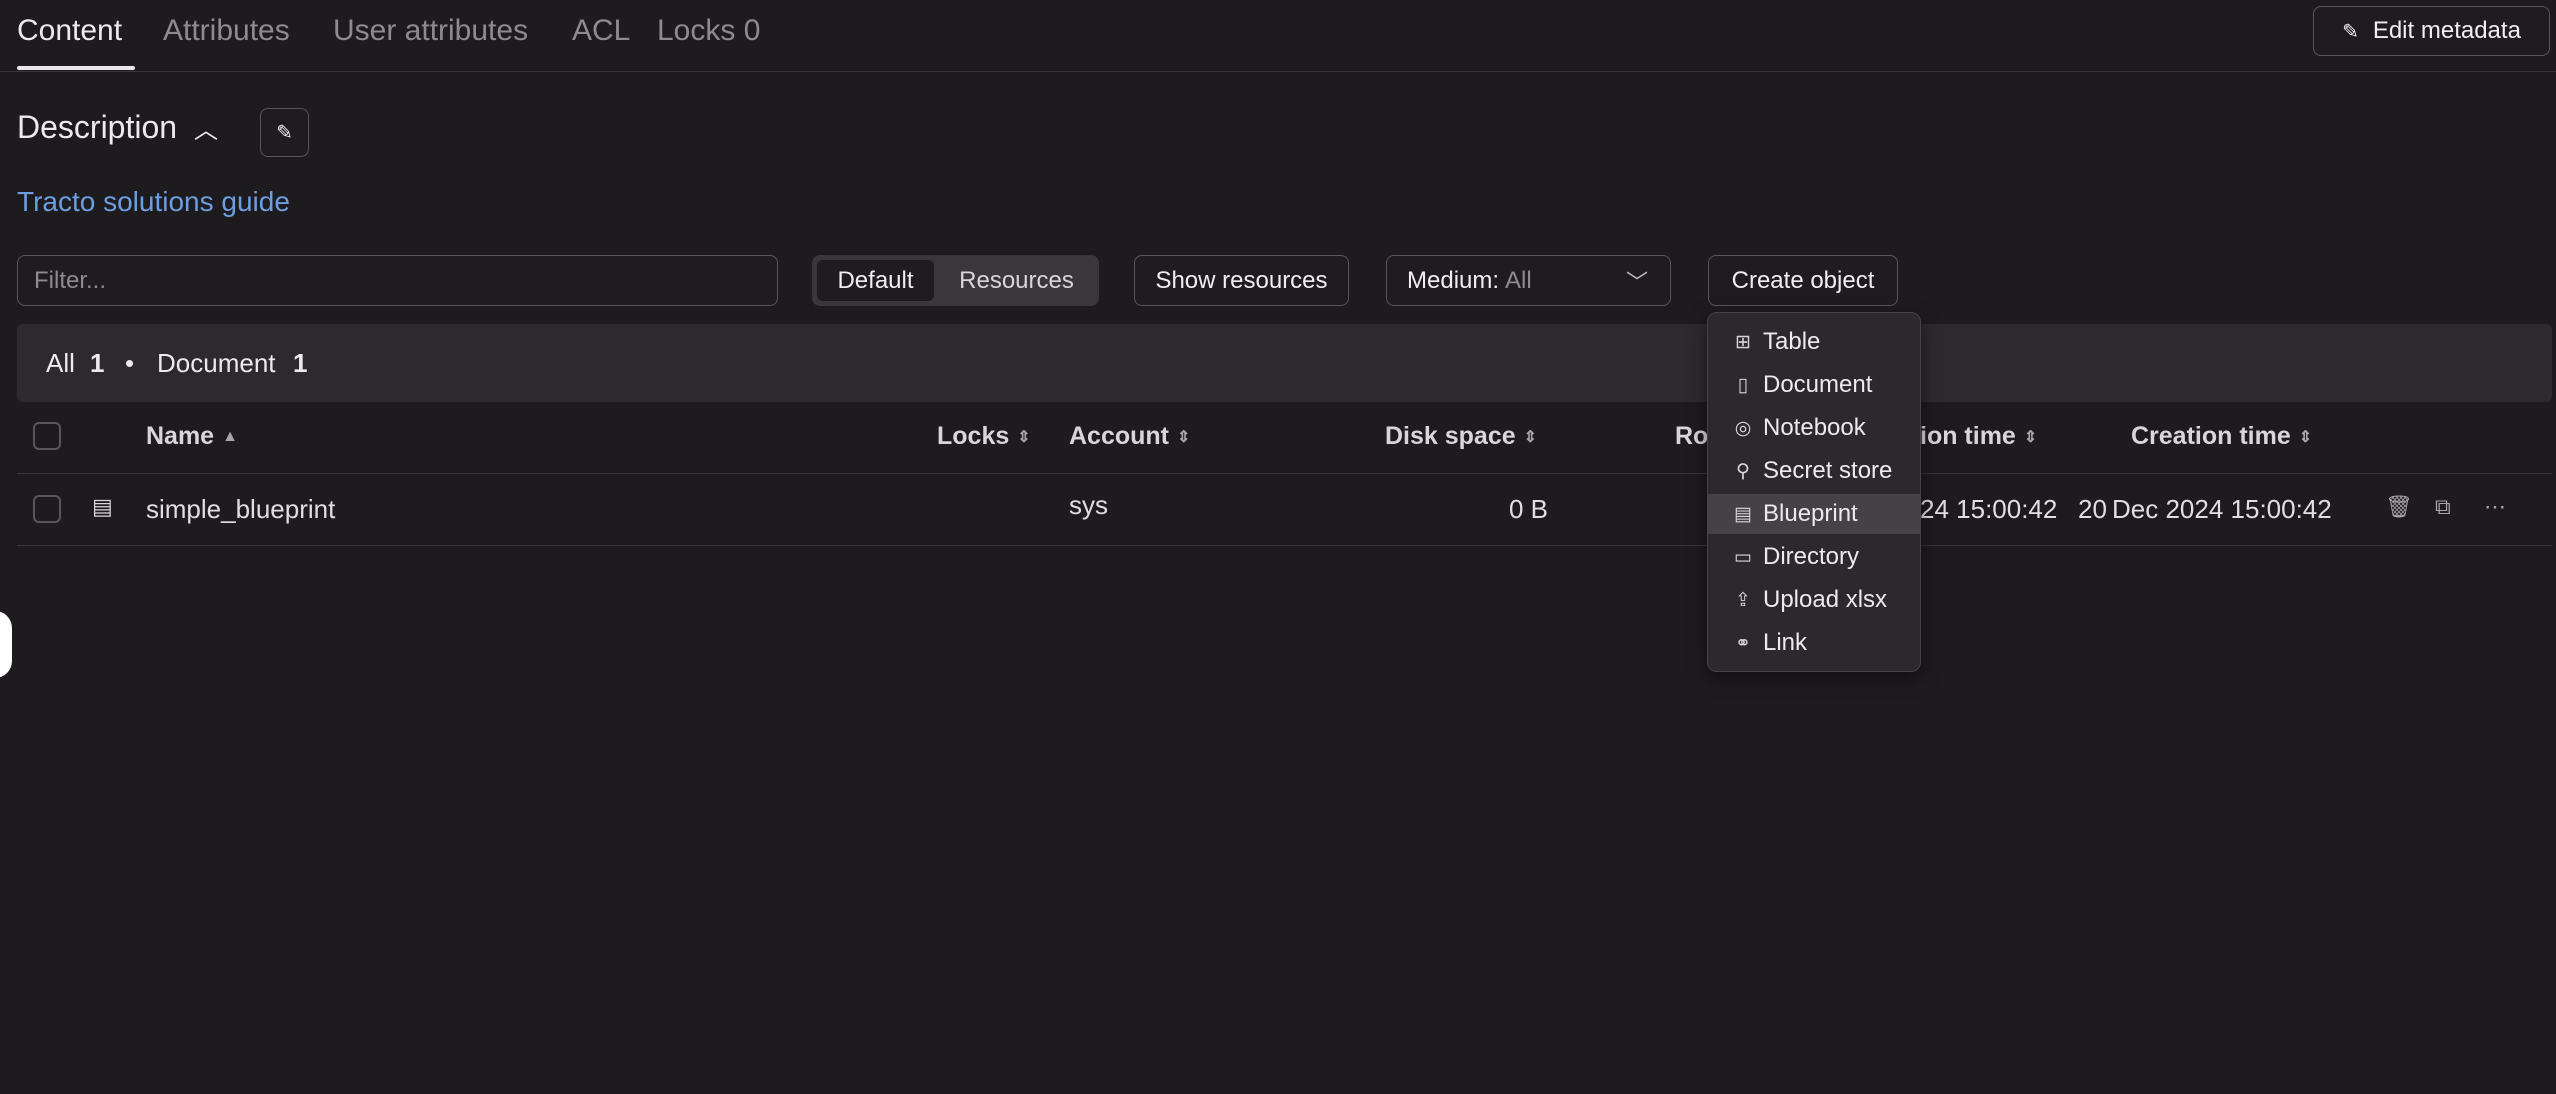 The image size is (2556, 1094). I want to click on document-icon: ▯, so click(1743, 385).